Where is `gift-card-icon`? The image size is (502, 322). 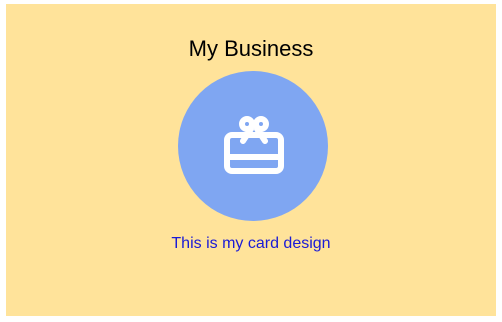 gift-card-icon is located at coordinates (254, 145).